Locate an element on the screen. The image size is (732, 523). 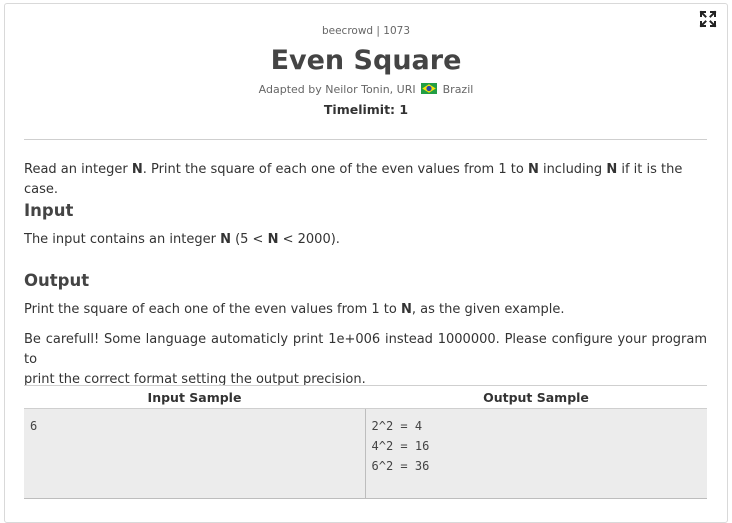
breadcrumb: beecrowd | 1073 is located at coordinates (366, 31).